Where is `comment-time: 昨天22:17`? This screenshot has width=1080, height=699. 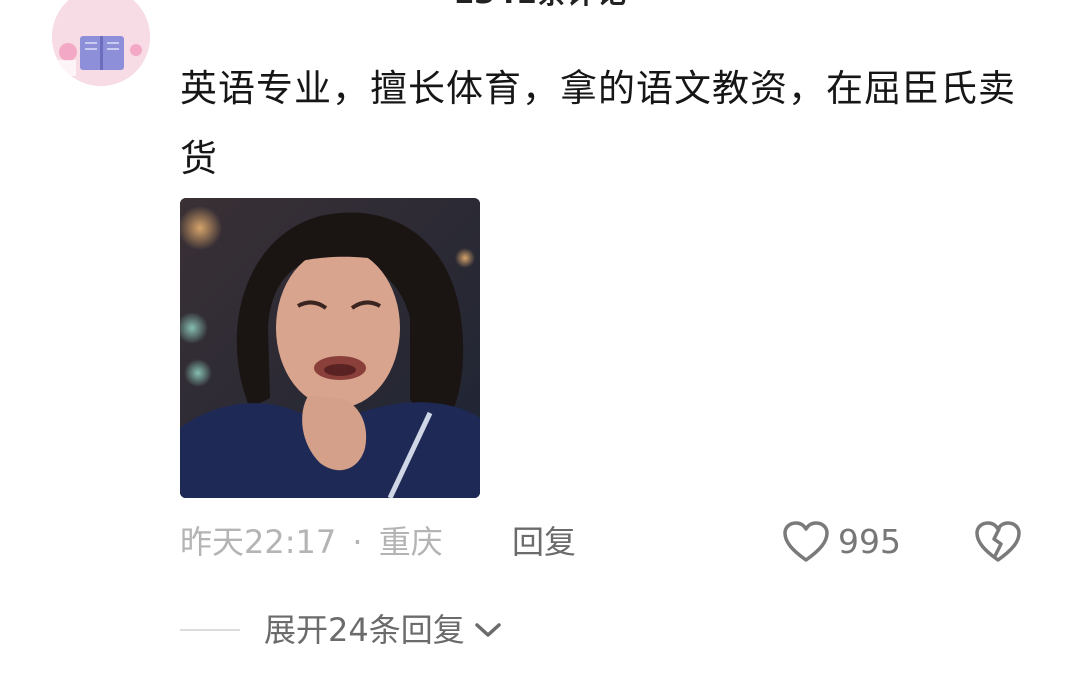 comment-time: 昨天22:17 is located at coordinates (258, 542).